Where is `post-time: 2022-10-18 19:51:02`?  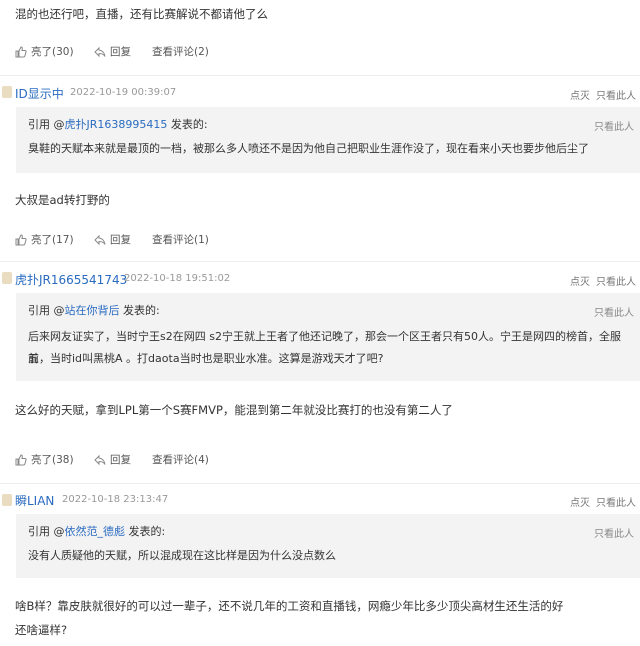
post-time: 2022-10-18 19:51:02 is located at coordinates (177, 278).